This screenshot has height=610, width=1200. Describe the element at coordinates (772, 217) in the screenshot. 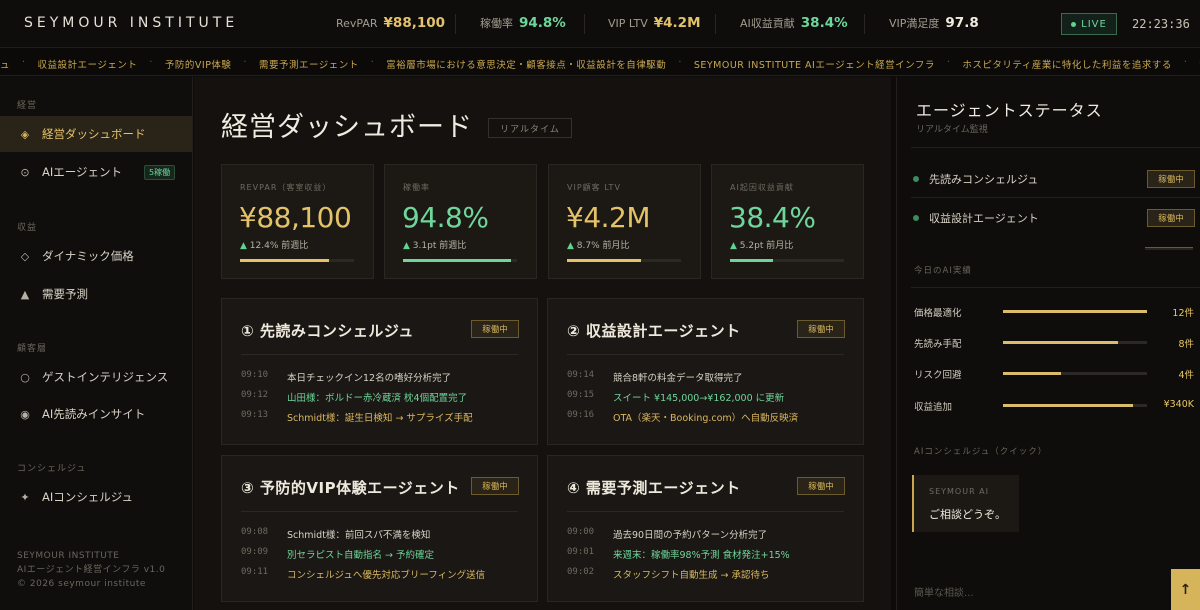

I see `kpi-card-value: 38.4%` at that location.